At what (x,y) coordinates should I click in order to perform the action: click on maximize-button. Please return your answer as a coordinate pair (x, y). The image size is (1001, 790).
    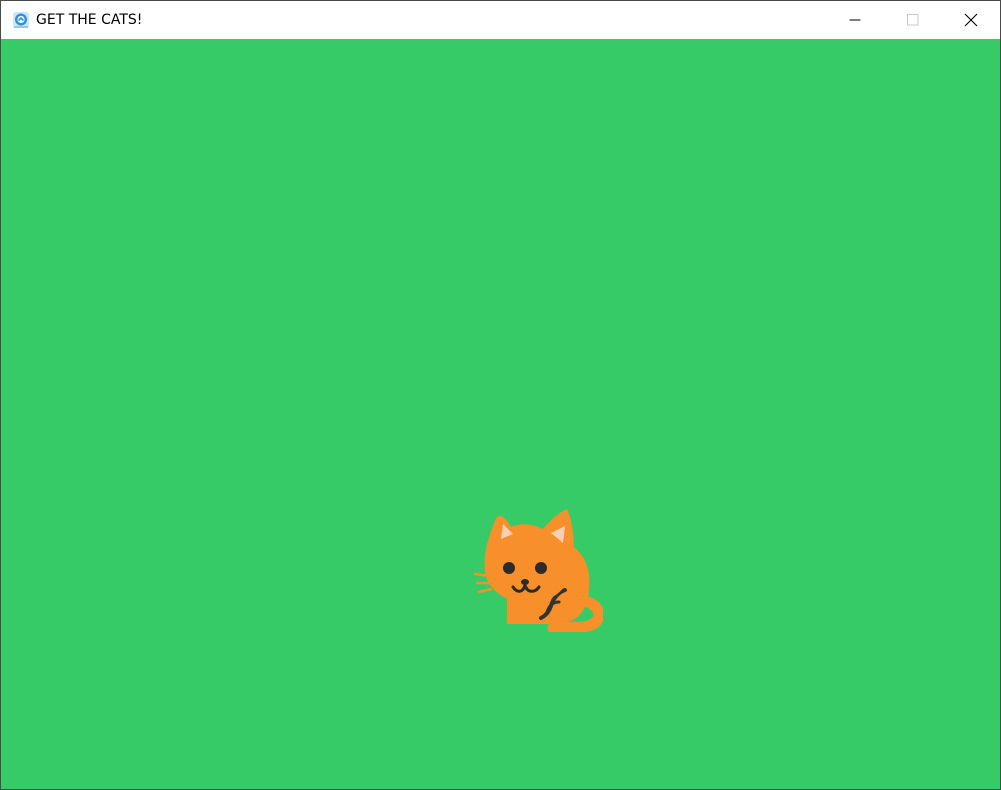
    Looking at the image, I should click on (913, 20).